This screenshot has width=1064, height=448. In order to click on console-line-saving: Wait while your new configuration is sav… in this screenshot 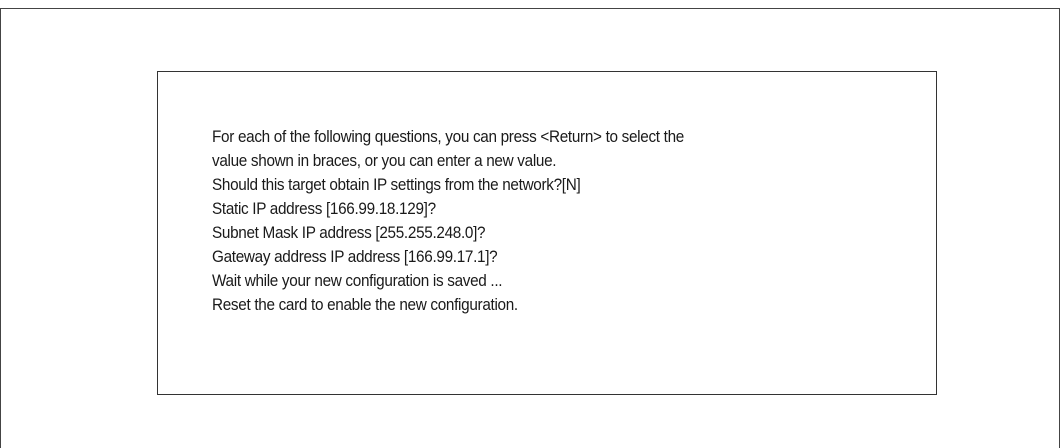, I will do `click(357, 280)`.